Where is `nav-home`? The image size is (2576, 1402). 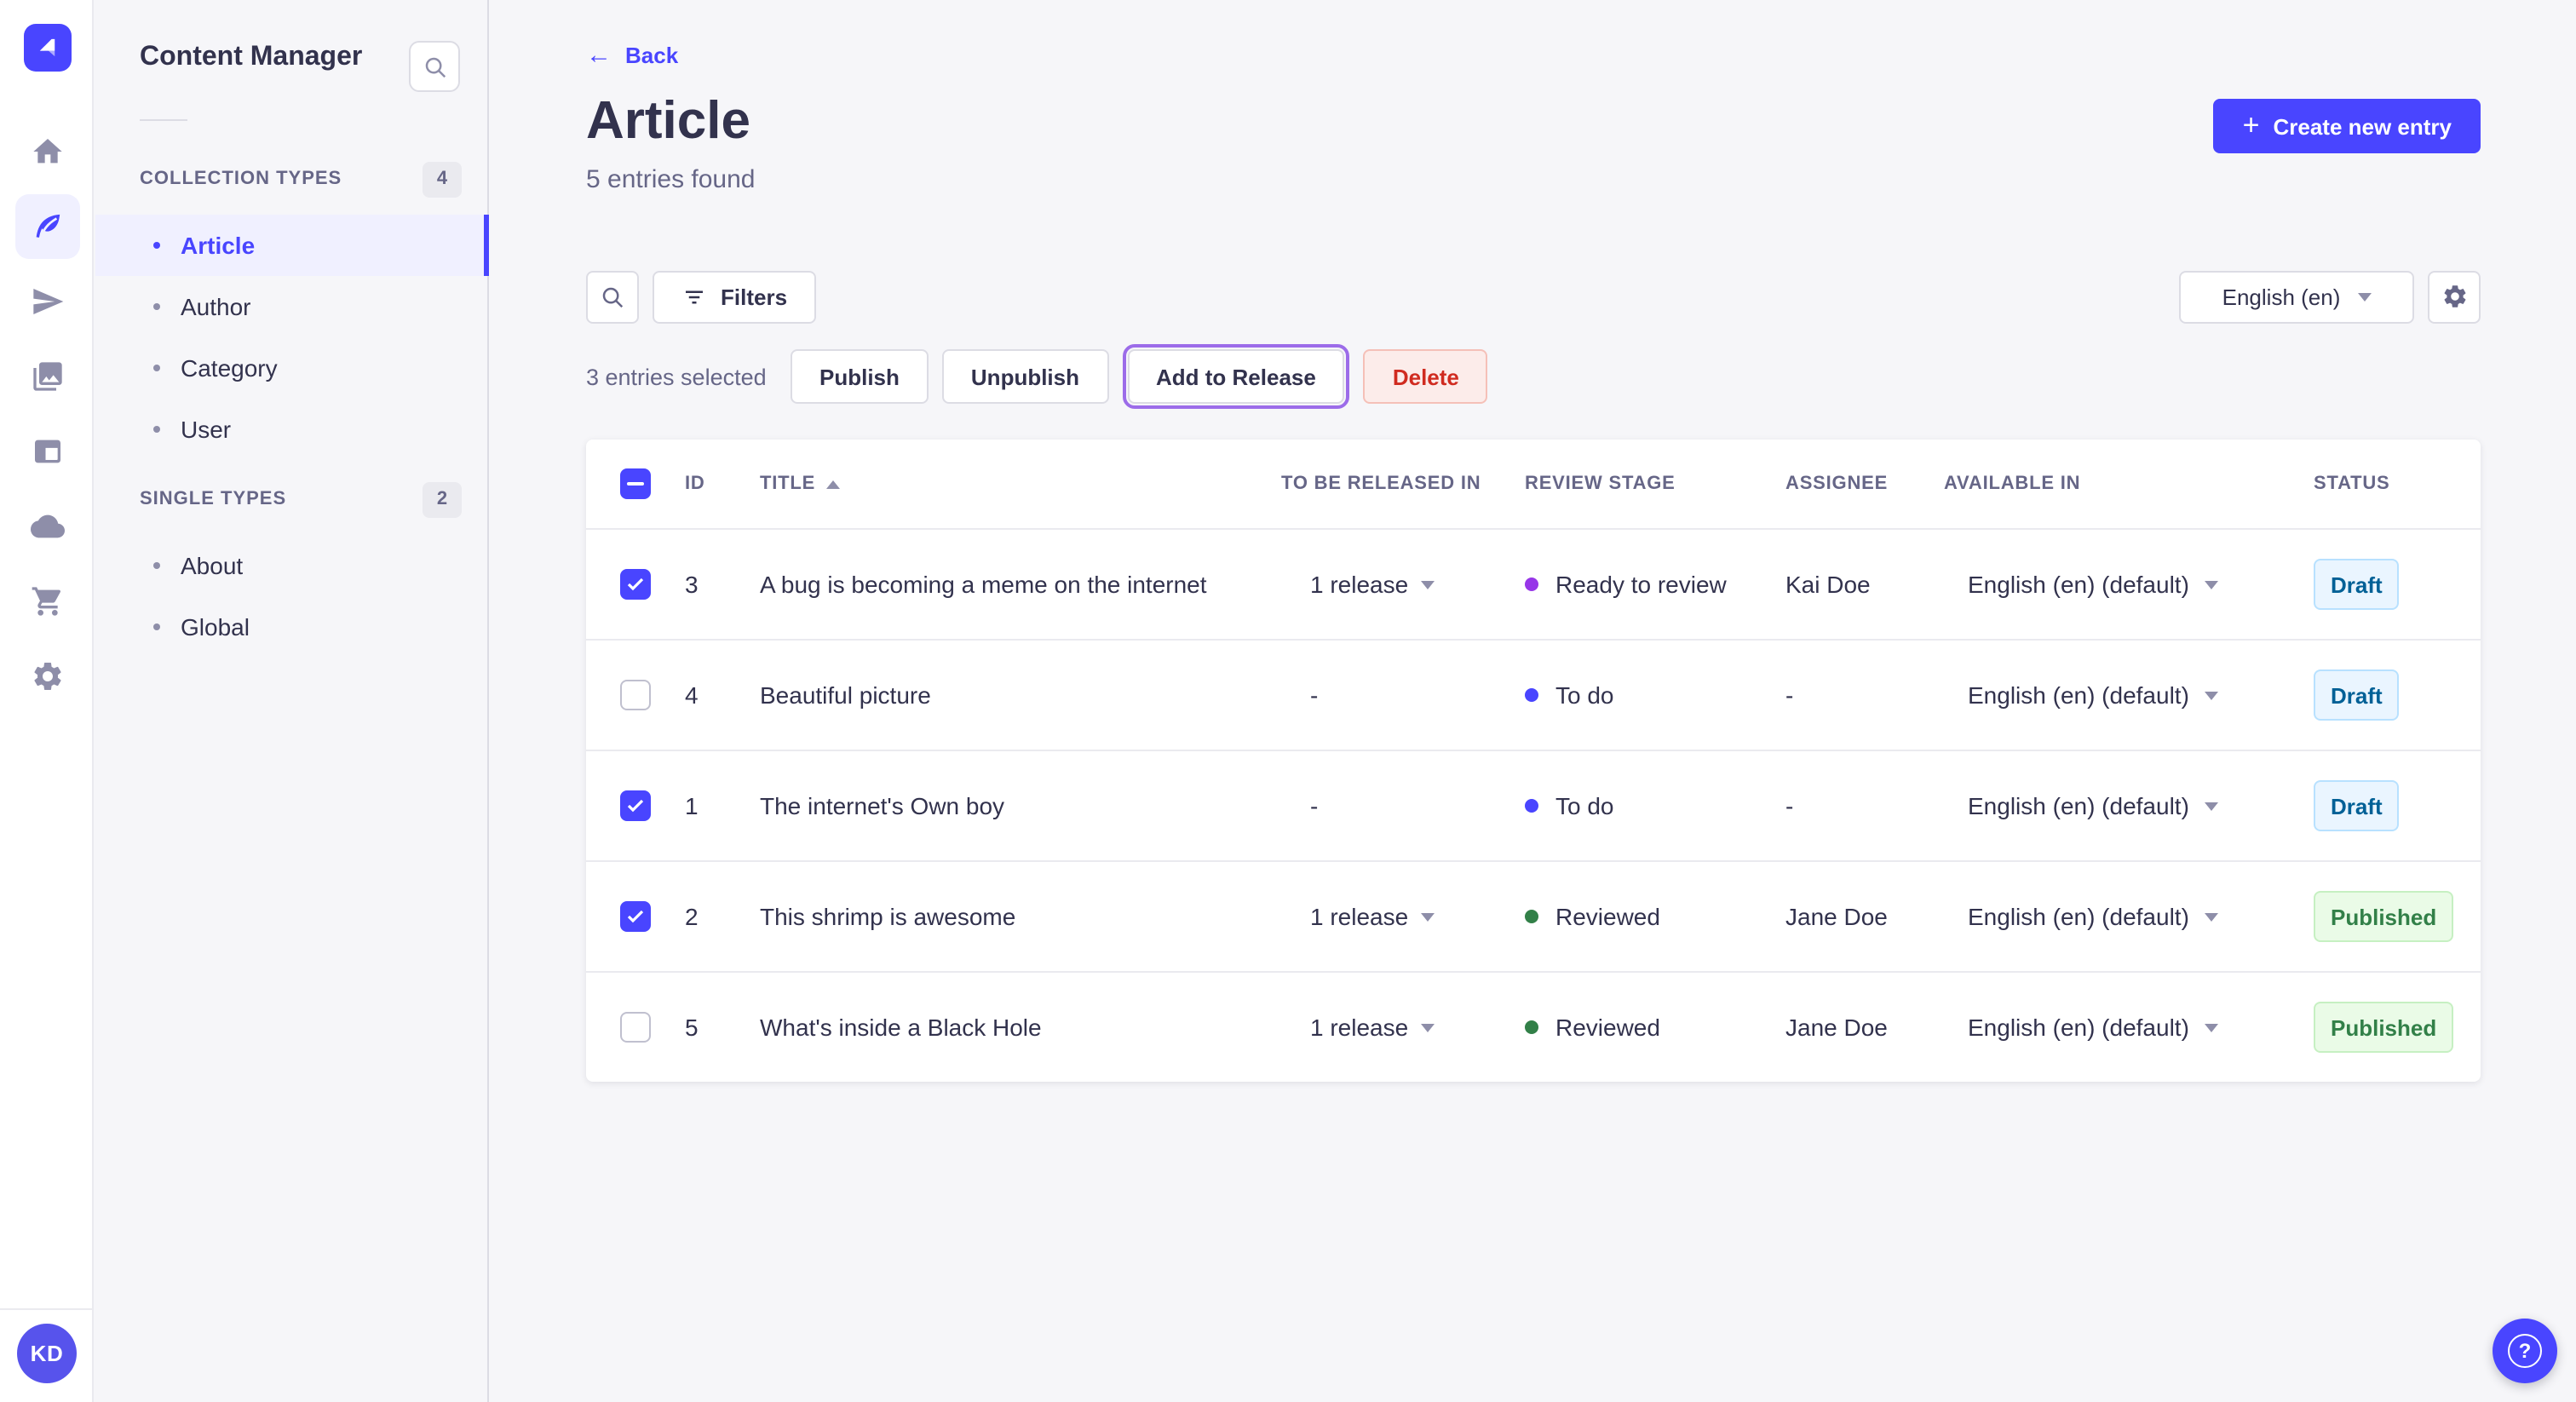 nav-home is located at coordinates (46, 151).